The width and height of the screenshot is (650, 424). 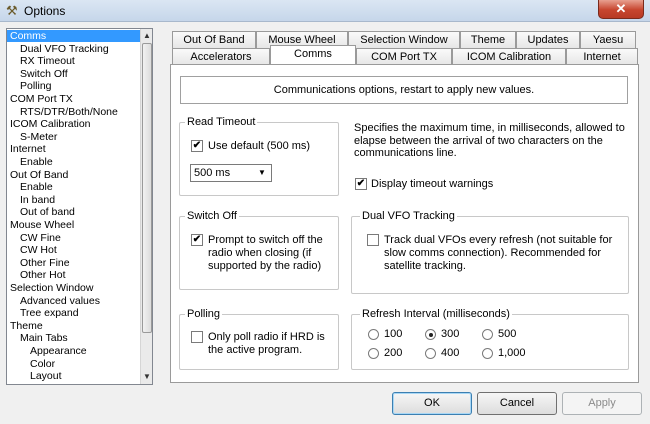 I want to click on tree-item: Switch Off, so click(x=37, y=74).